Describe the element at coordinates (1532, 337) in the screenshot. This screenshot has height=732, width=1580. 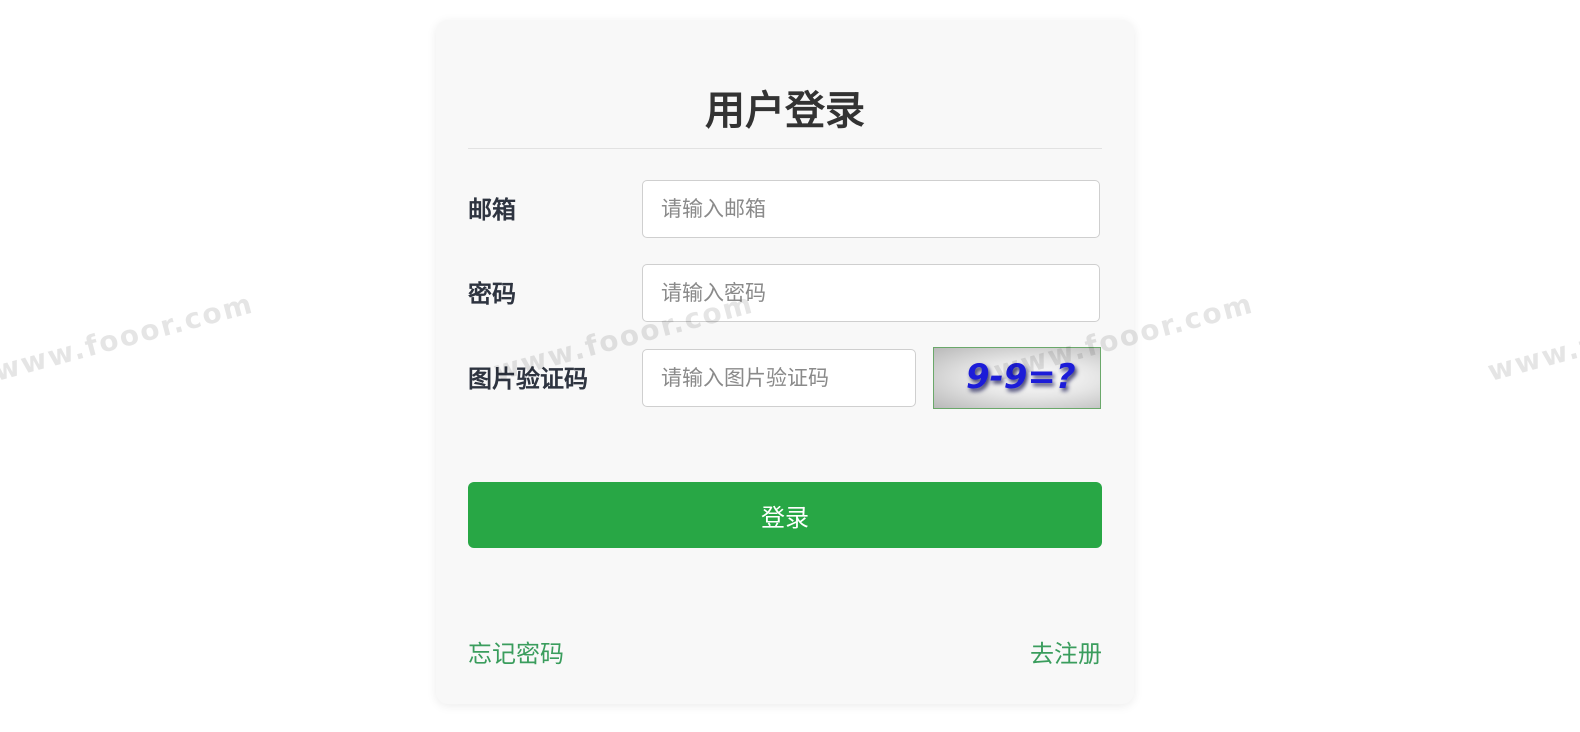
I see `watermark-4: www.fooor.com` at that location.